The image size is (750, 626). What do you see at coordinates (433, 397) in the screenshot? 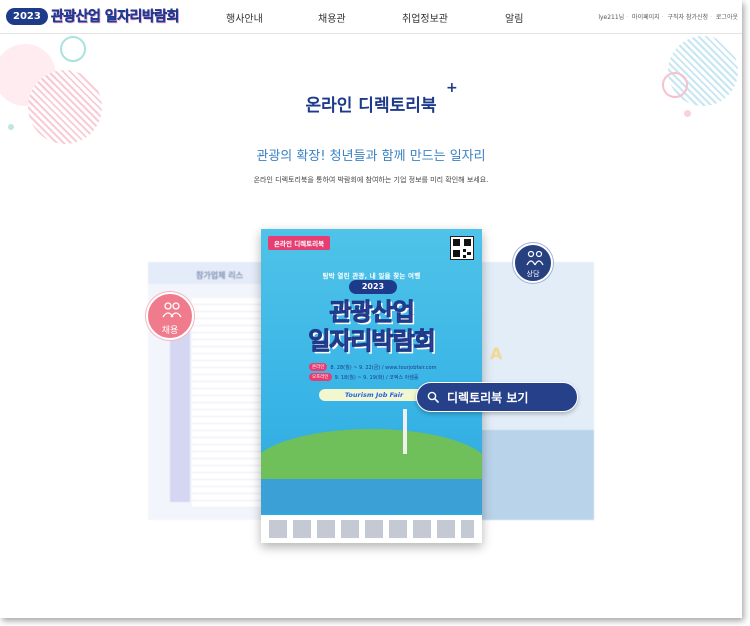
I see `magnifier-icon` at bounding box center [433, 397].